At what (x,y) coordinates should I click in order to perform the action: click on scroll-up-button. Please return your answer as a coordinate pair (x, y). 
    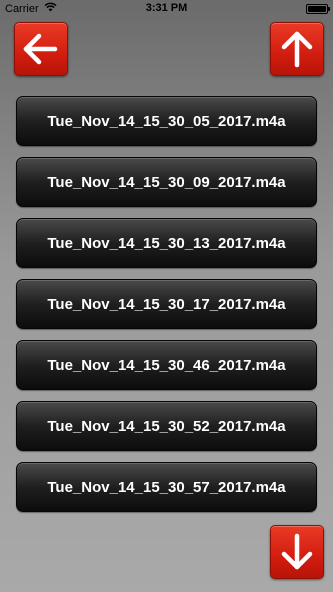
    Looking at the image, I should click on (297, 49).